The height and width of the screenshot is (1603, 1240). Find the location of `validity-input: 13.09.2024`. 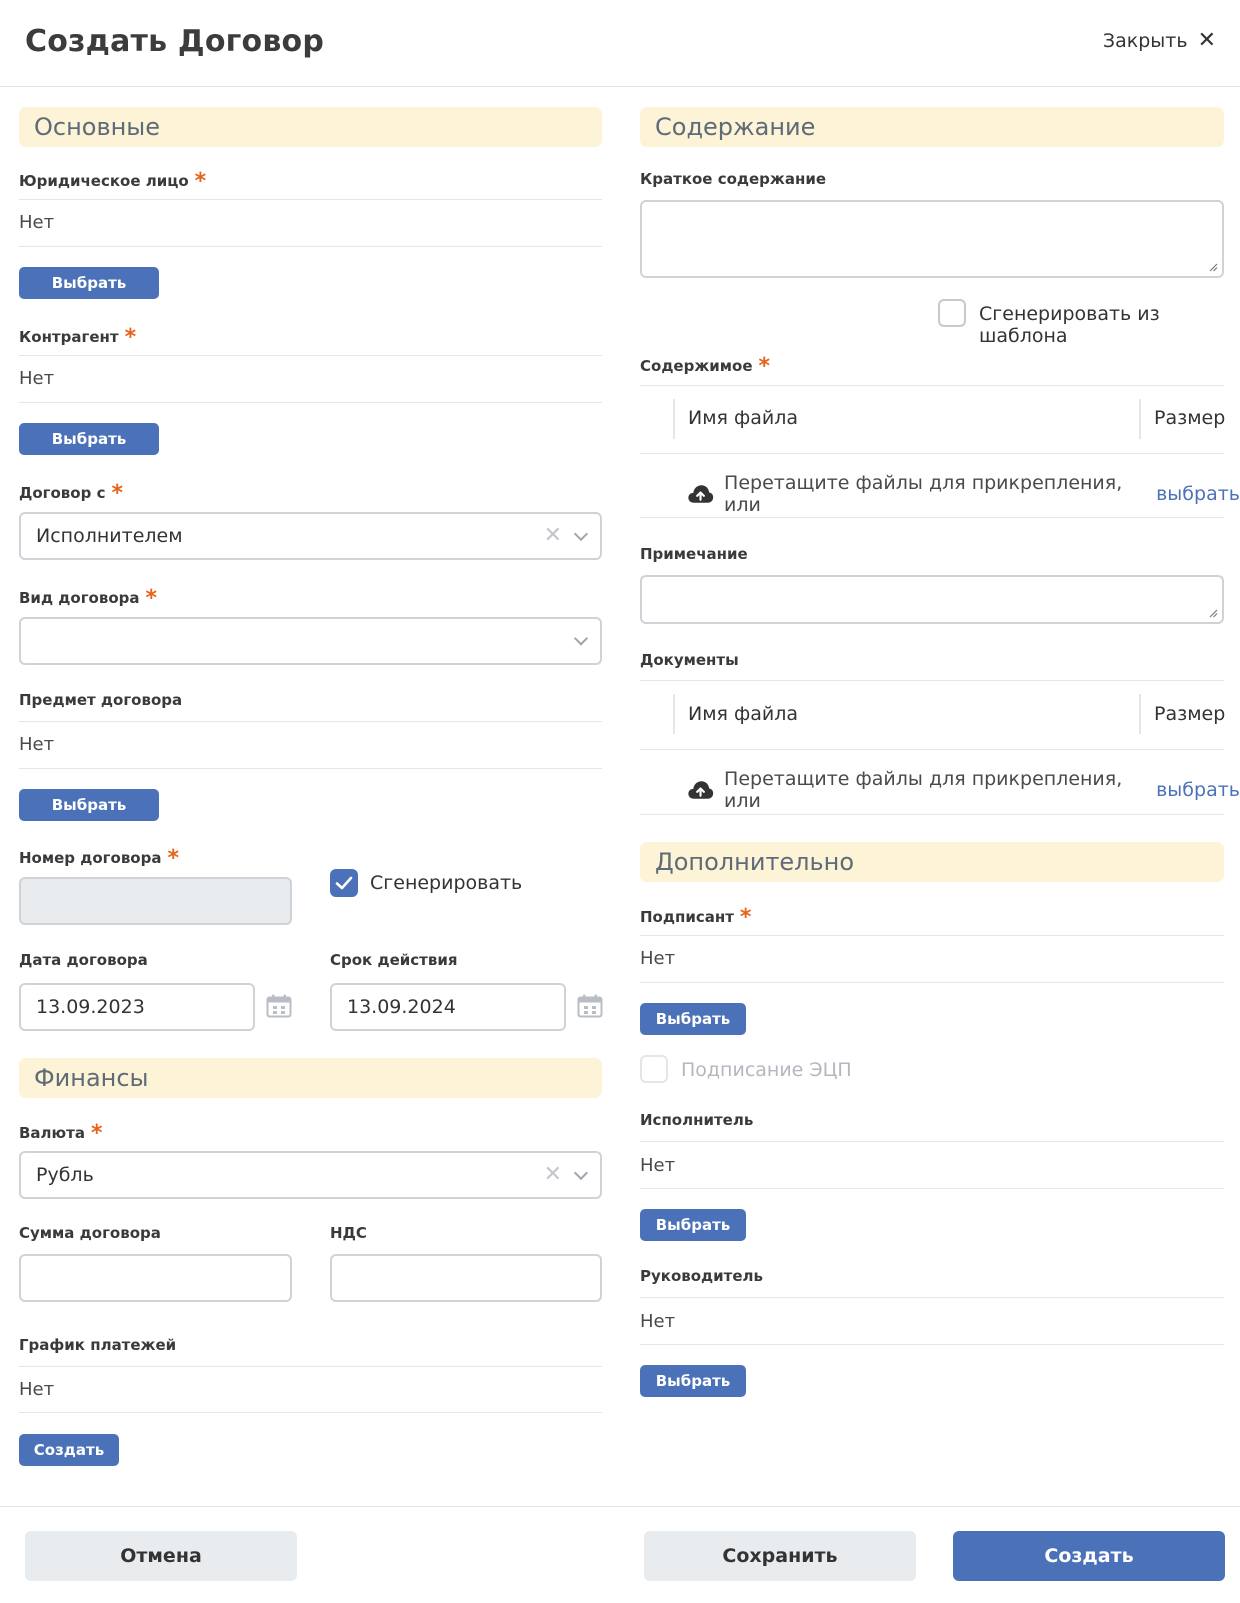

validity-input: 13.09.2024 is located at coordinates (448, 1007).